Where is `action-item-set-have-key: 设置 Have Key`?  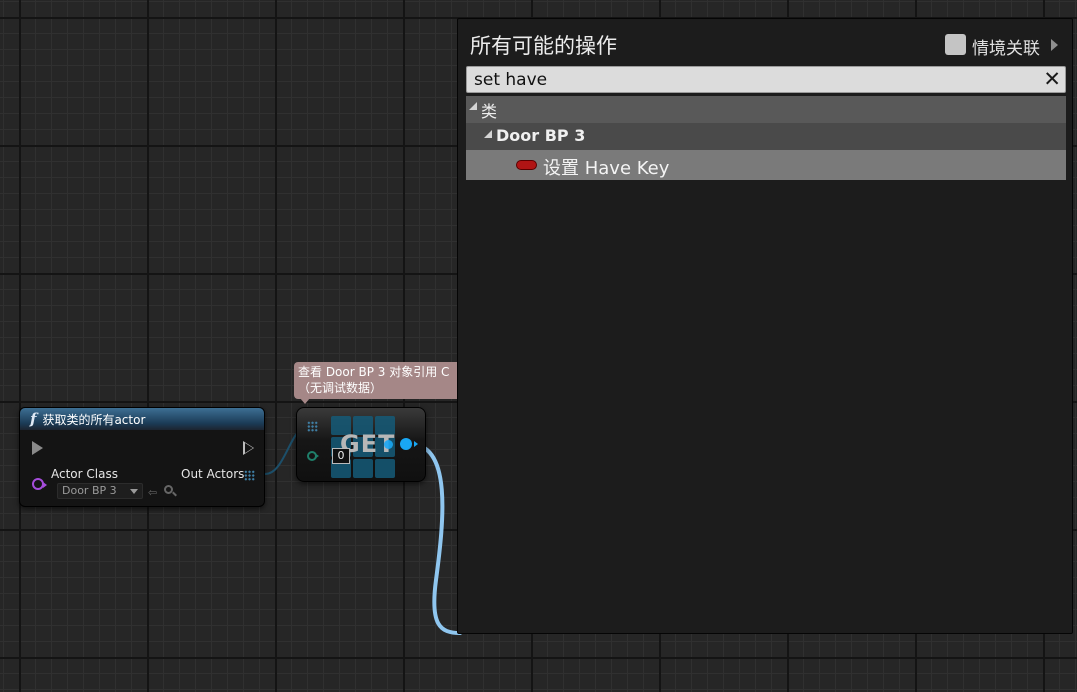
action-item-set-have-key: 设置 Have Key is located at coordinates (766, 165).